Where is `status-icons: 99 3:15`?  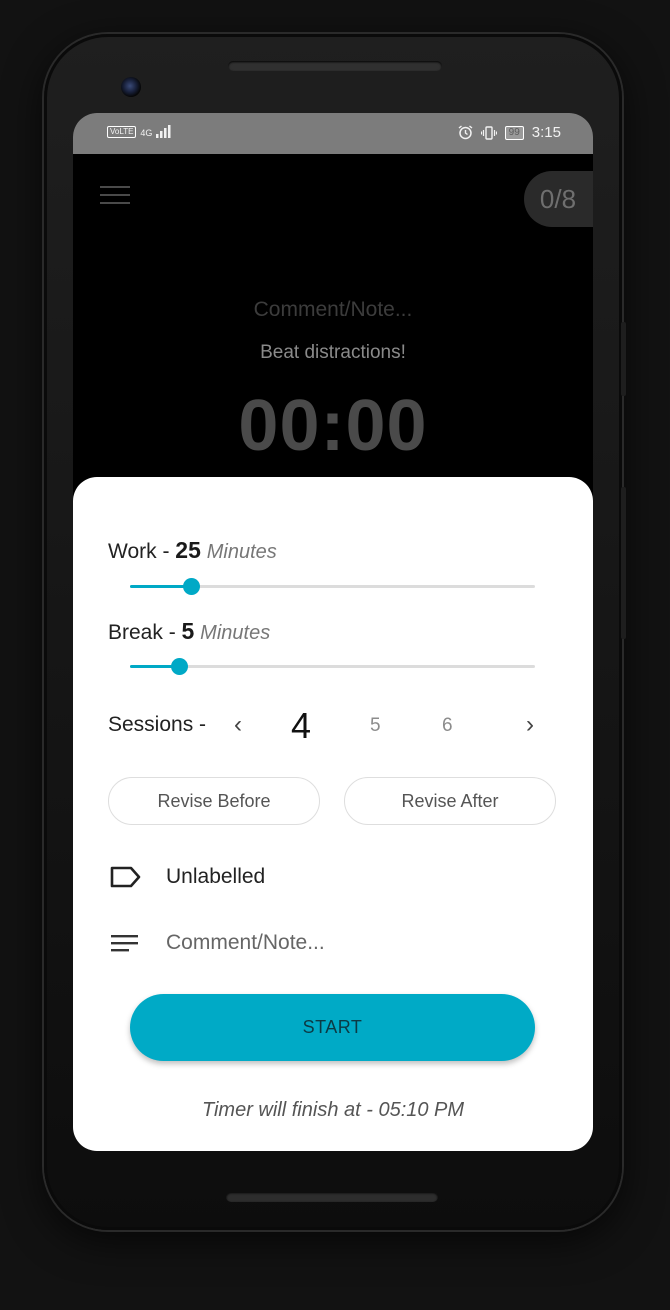 status-icons: 99 3:15 is located at coordinates (509, 132).